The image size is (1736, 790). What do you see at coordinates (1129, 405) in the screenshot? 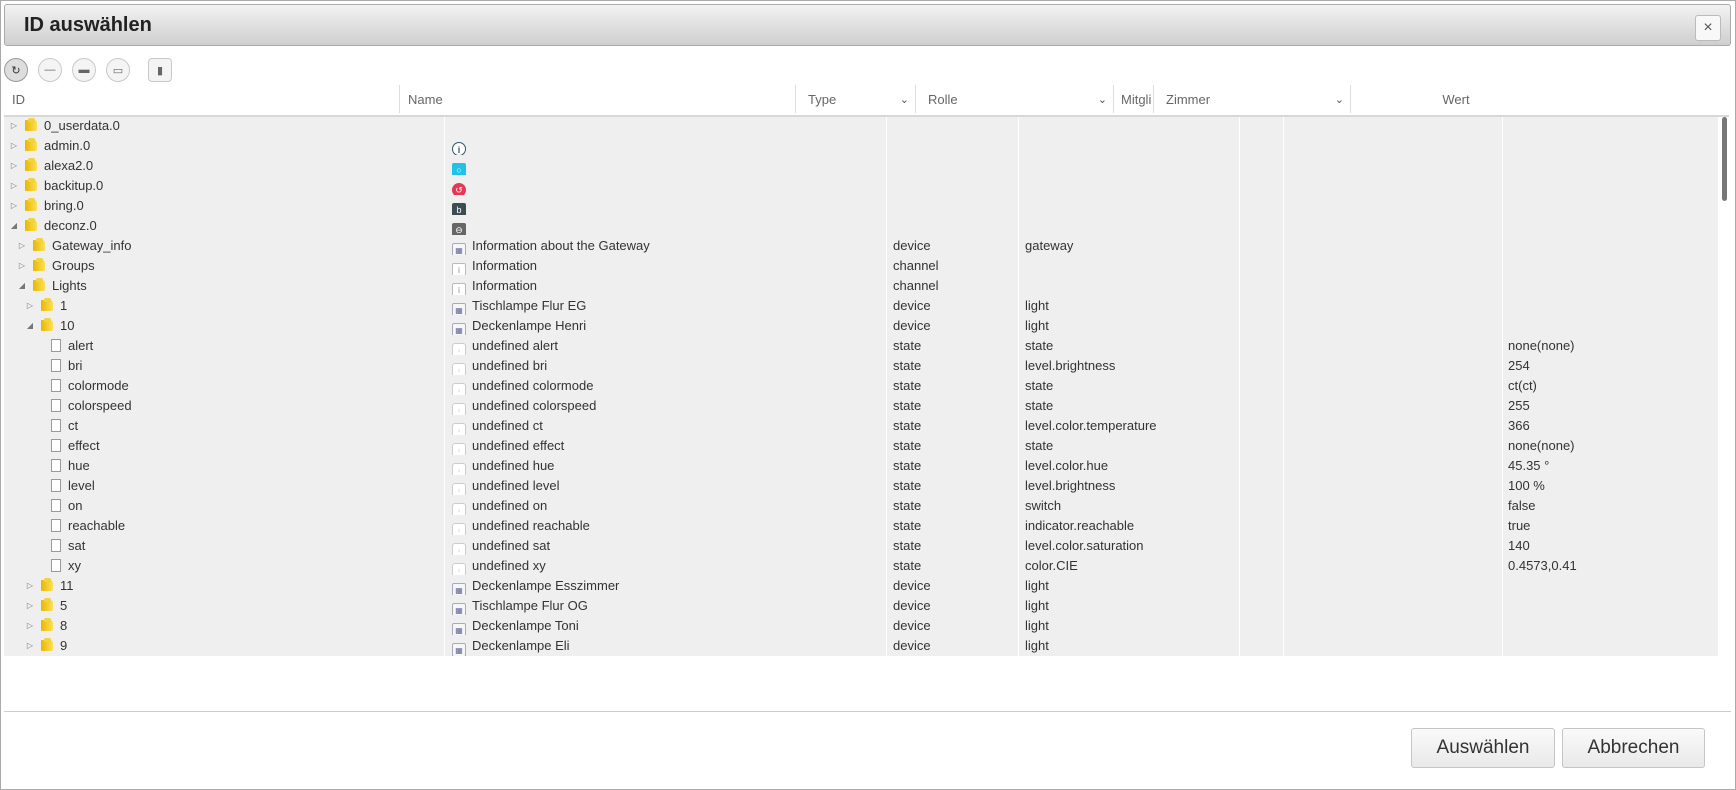
I see `role-cell: state` at bounding box center [1129, 405].